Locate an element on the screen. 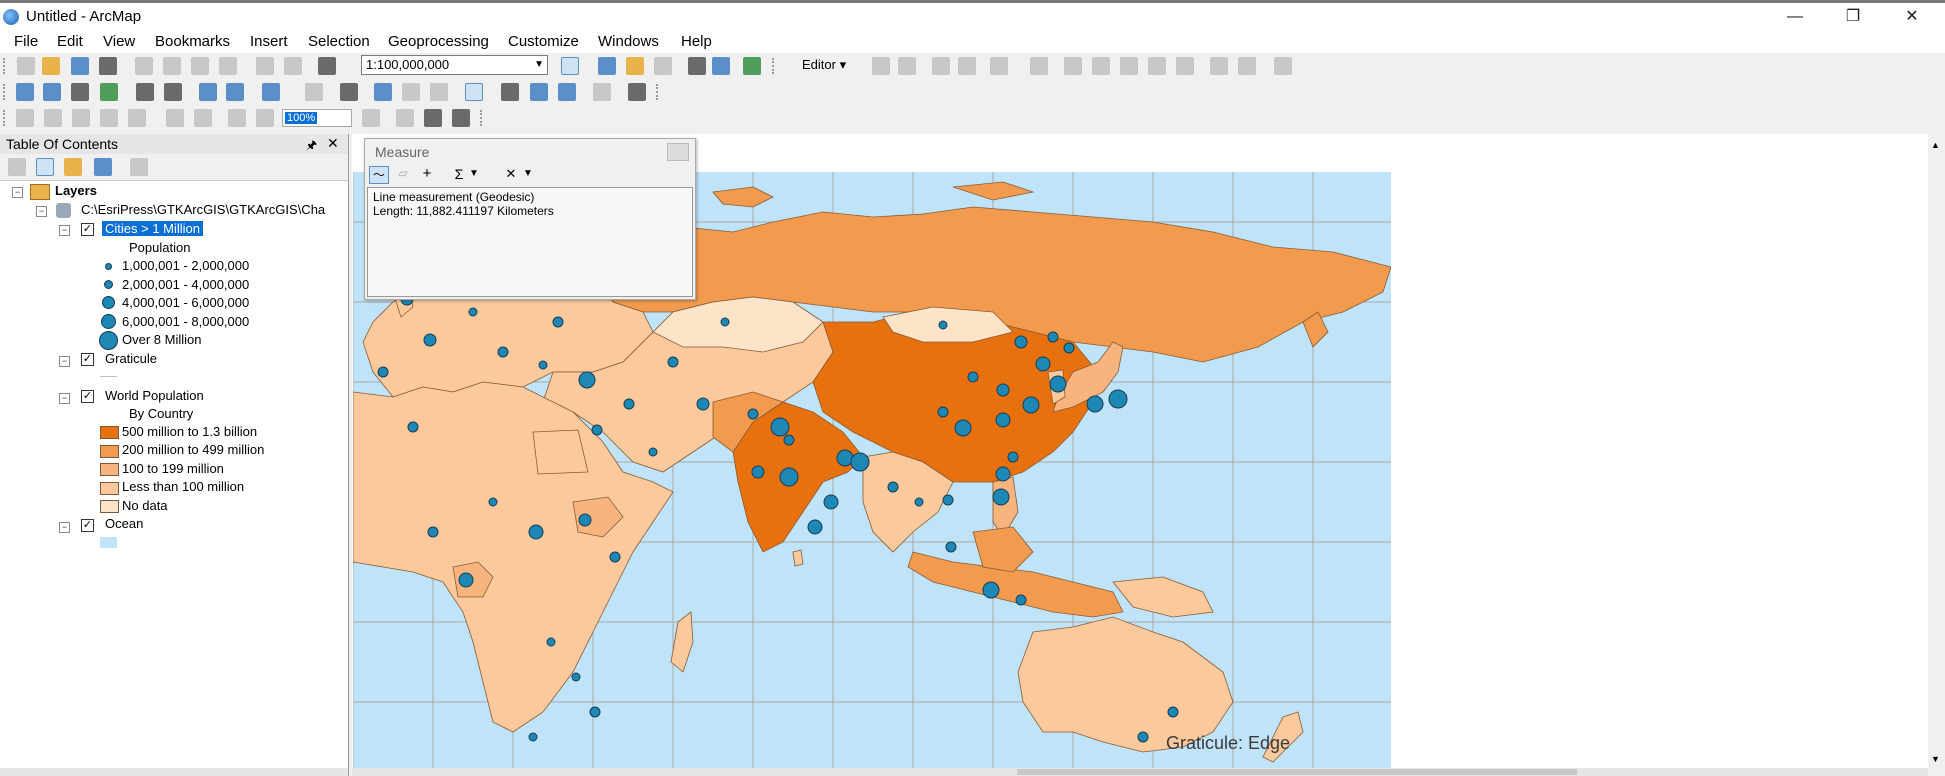 Image resolution: width=1945 pixels, height=776 pixels. python-window-icon is located at coordinates (721, 66).